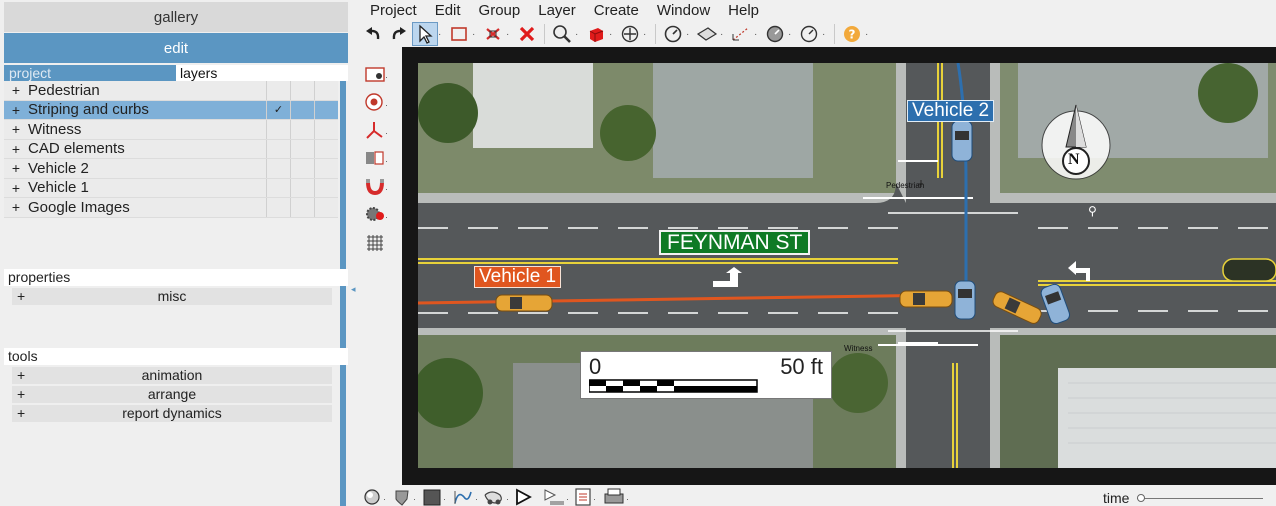 This screenshot has width=1276, height=506. What do you see at coordinates (382, 186) in the screenshot?
I see `magnet-icon: ·` at bounding box center [382, 186].